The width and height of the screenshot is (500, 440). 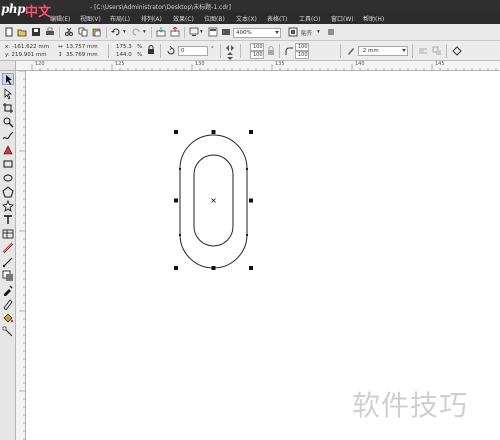 I want to click on to-front-icon, so click(x=437, y=51).